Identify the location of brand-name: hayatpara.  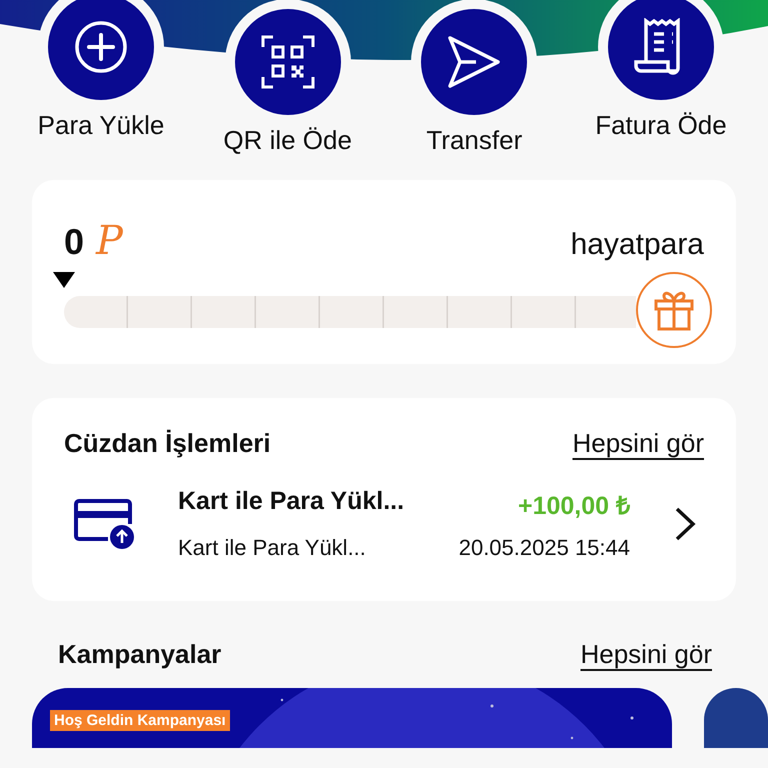
(637, 245).